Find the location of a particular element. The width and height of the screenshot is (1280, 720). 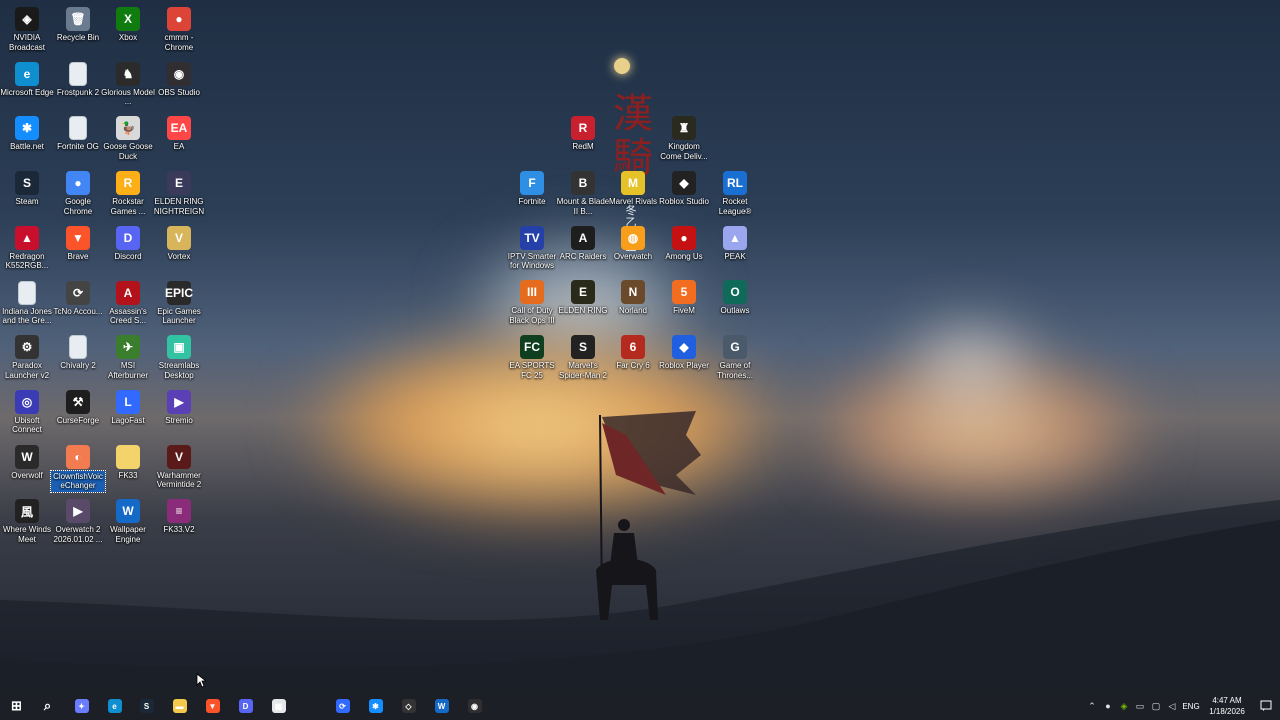

desktop-icon-fivem: 5 FiveM is located at coordinates (684, 296).